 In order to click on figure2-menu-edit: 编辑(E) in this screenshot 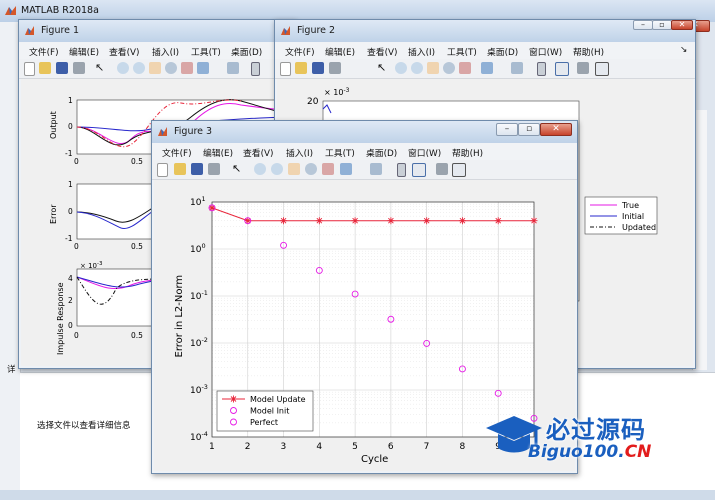, I will do `click(340, 51)`.